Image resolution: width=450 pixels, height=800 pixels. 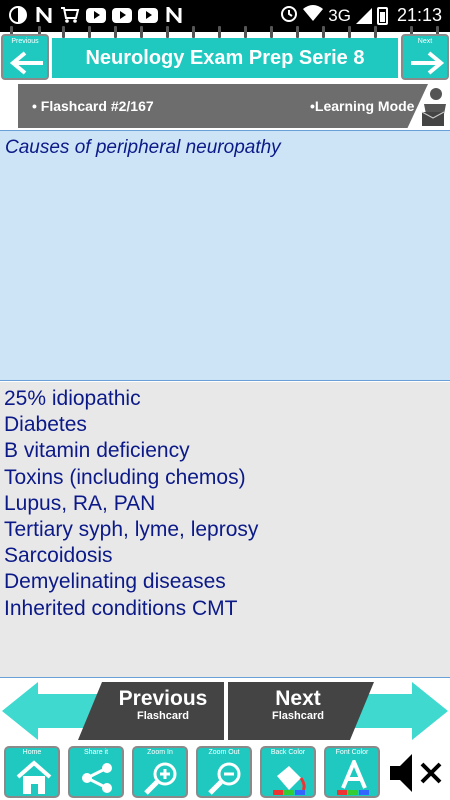 I want to click on answer-item: Diabetes, so click(x=45, y=425).